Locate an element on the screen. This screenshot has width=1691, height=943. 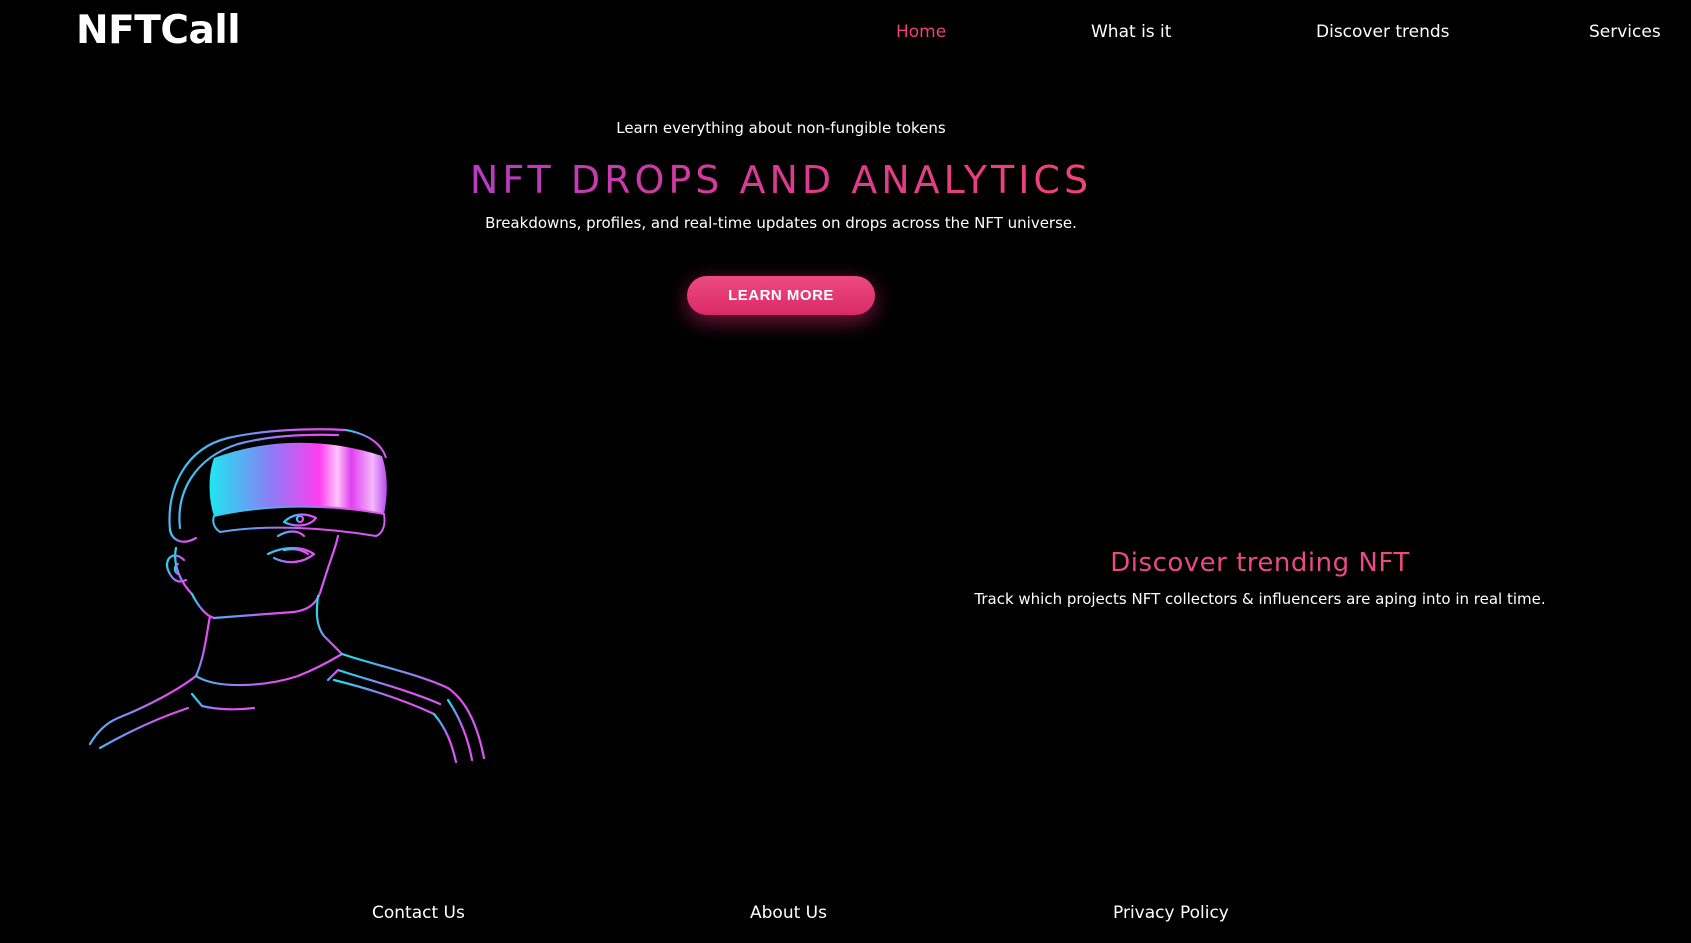
site-logo: NFTCall is located at coordinates (158, 30).